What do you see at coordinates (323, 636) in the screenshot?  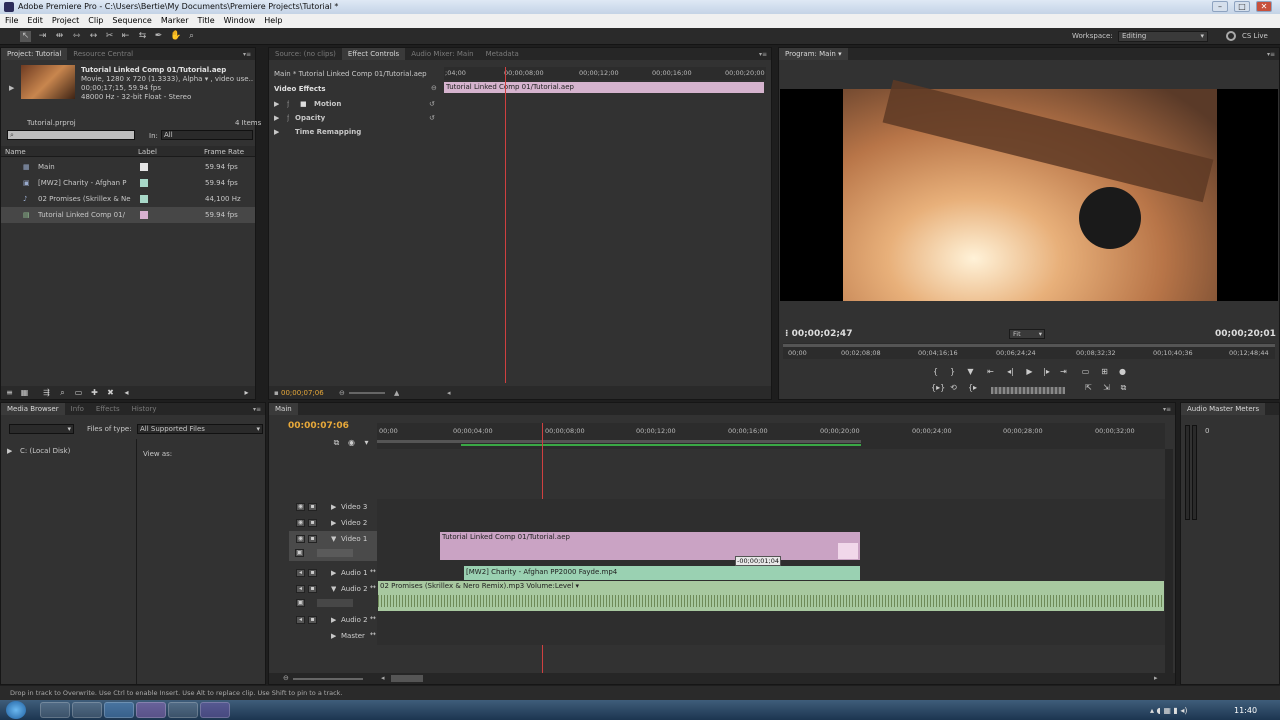 I see `track-header-master: ▶ Master ↔` at bounding box center [323, 636].